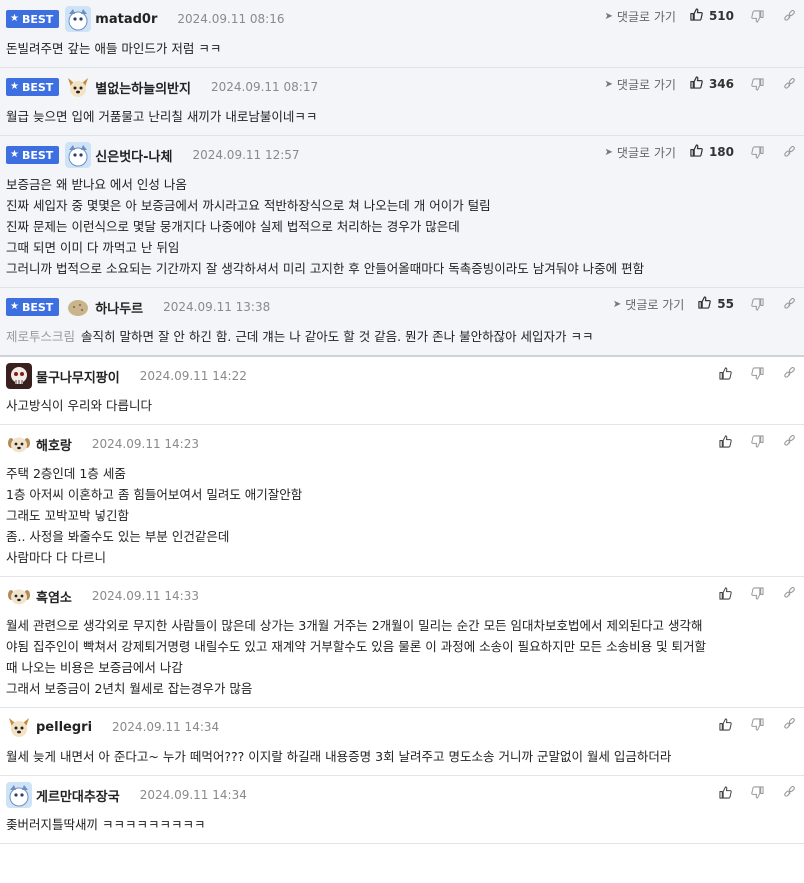 This screenshot has width=804, height=883. I want to click on comment-line: 그래도 꼬박꼬박 넣긴함, so click(67, 515).